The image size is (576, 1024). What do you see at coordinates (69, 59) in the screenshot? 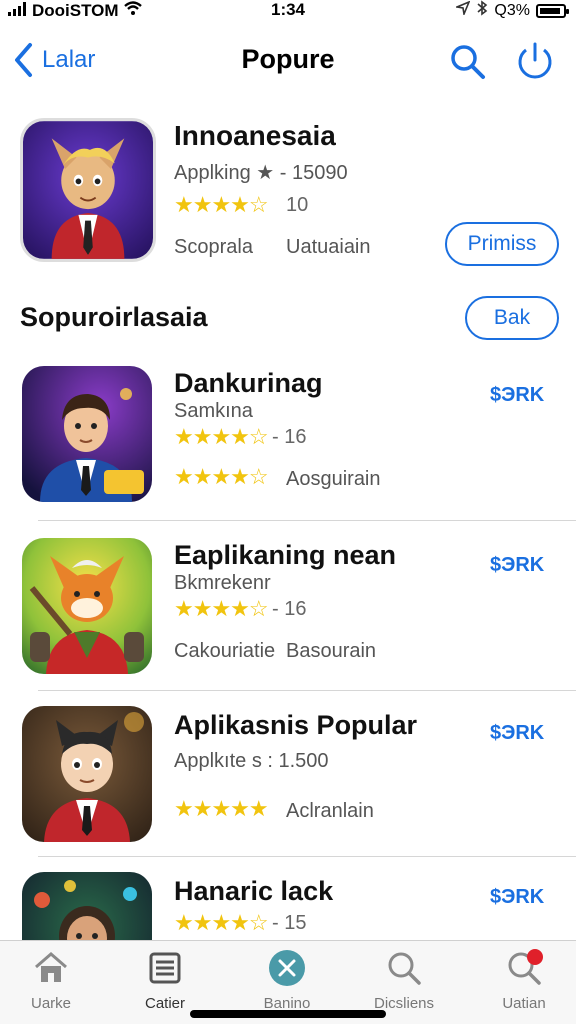
I see `back-label: Lalar` at bounding box center [69, 59].